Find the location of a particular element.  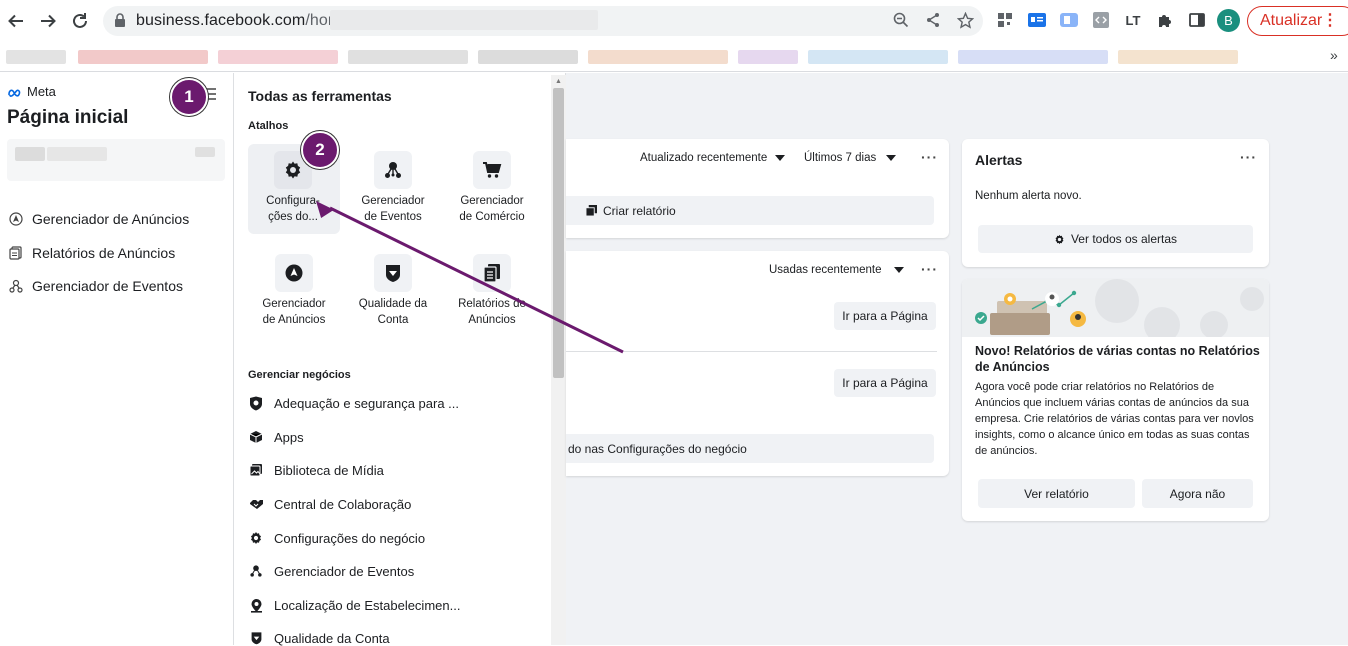

not-now-button: Agora não is located at coordinates (1197, 493).